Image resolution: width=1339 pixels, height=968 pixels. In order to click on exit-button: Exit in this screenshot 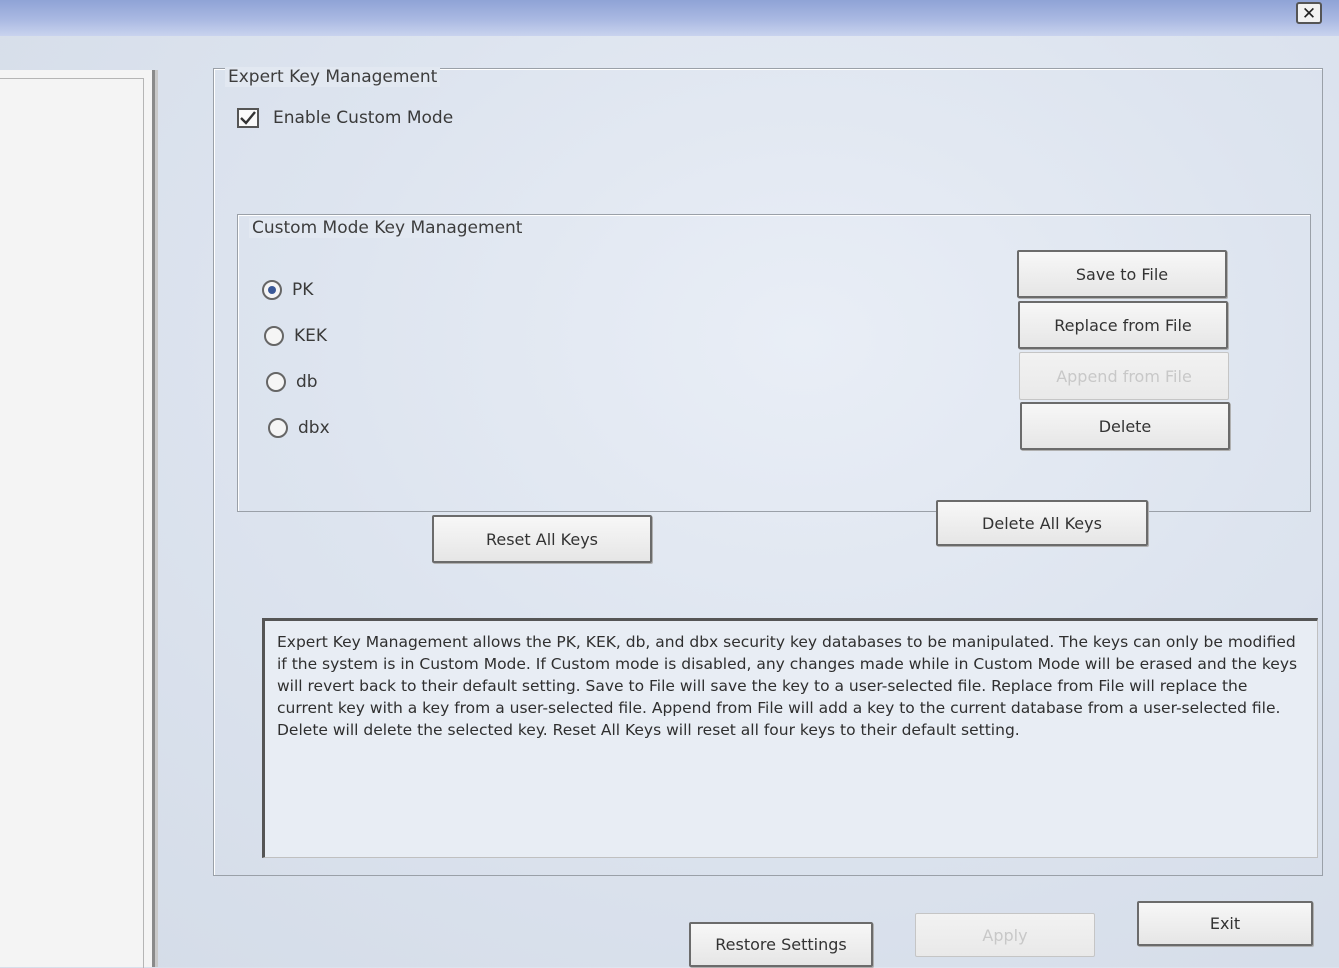, I will do `click(1225, 923)`.